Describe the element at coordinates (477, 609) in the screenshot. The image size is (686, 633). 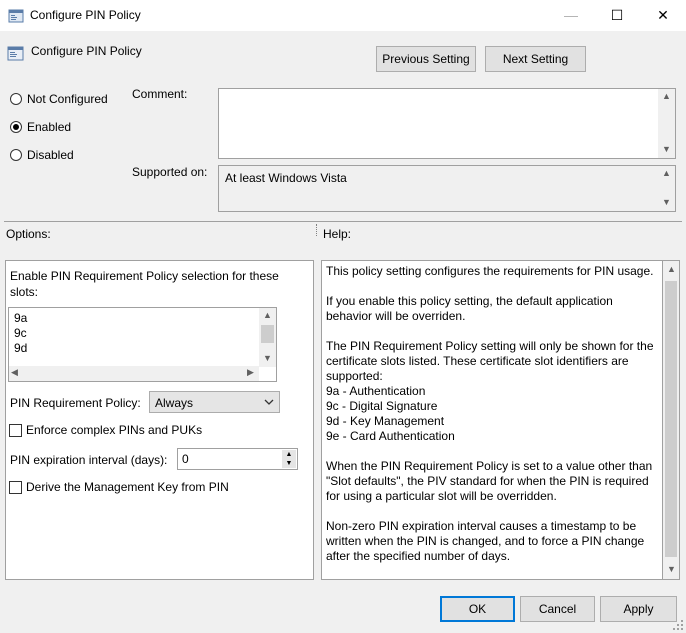
I see `ok-button: OK` at that location.